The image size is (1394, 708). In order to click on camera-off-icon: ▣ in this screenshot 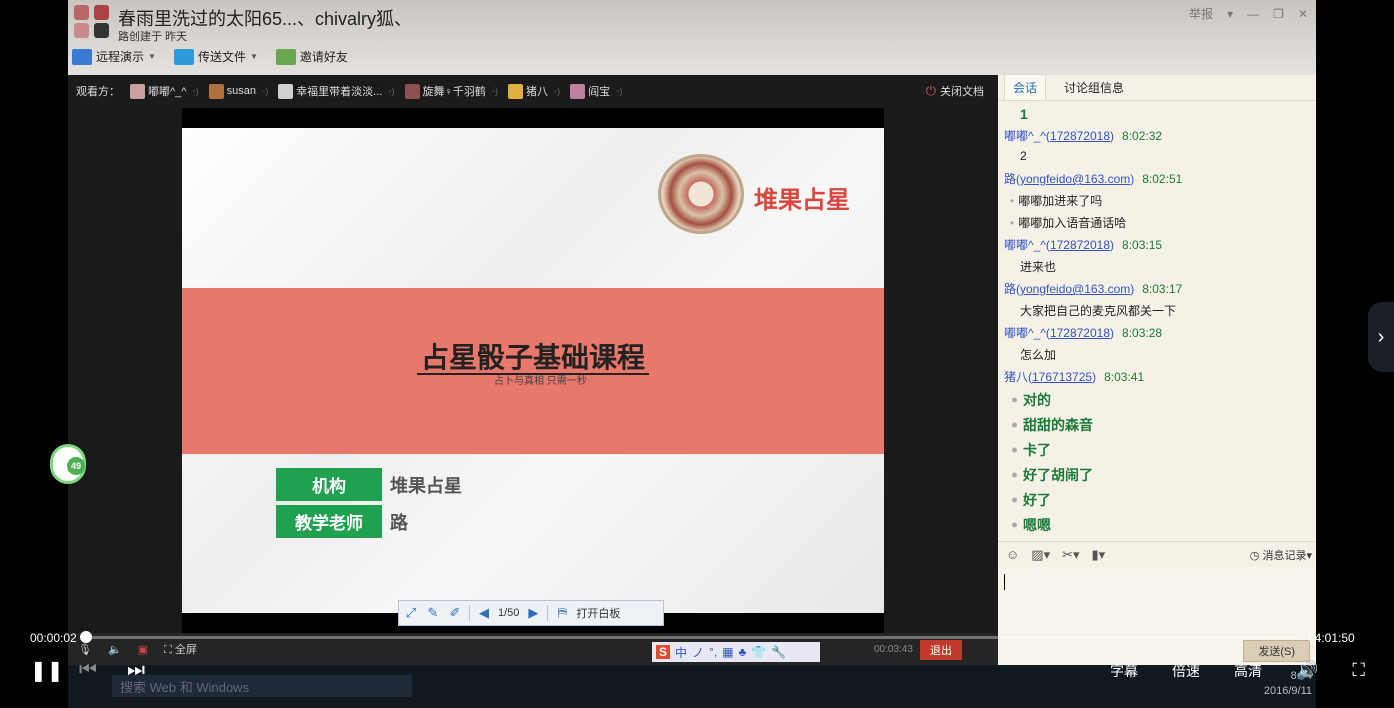, I will do `click(143, 649)`.